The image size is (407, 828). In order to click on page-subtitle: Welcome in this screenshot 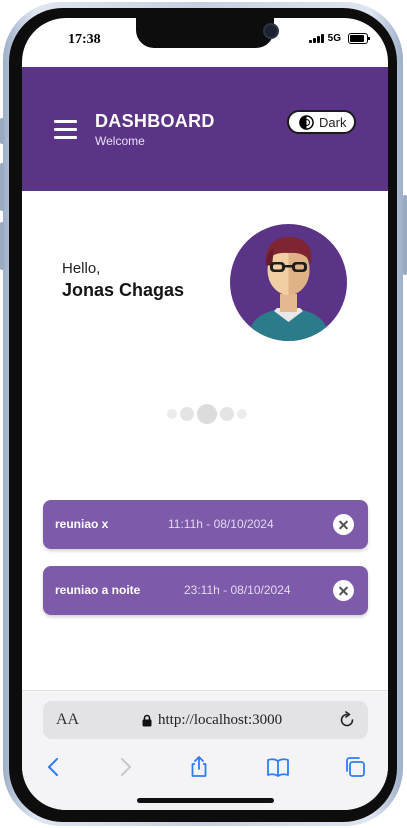, I will do `click(120, 141)`.